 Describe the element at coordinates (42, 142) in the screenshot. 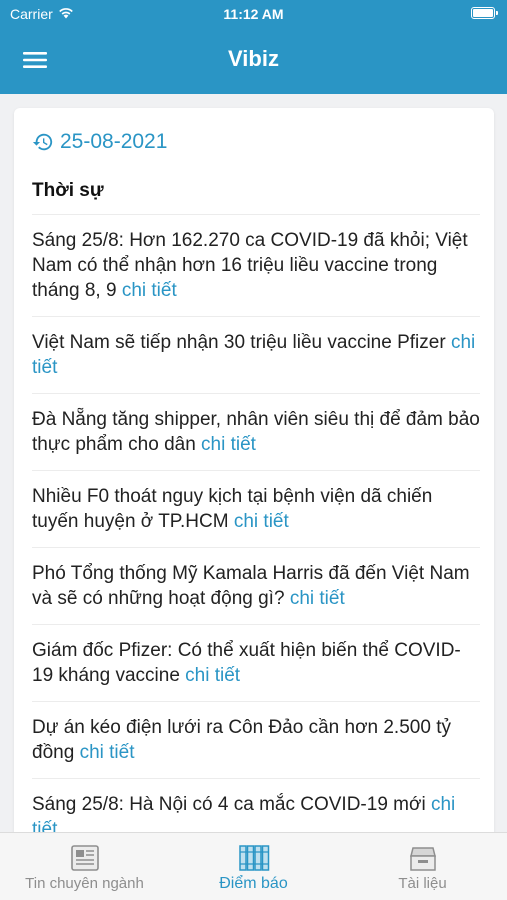

I see `history-icon` at that location.